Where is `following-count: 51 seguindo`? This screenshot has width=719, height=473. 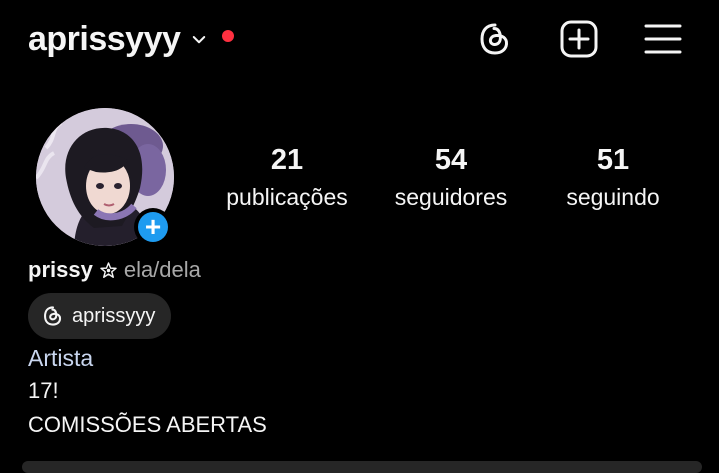
following-count: 51 seguindo is located at coordinates (613, 177).